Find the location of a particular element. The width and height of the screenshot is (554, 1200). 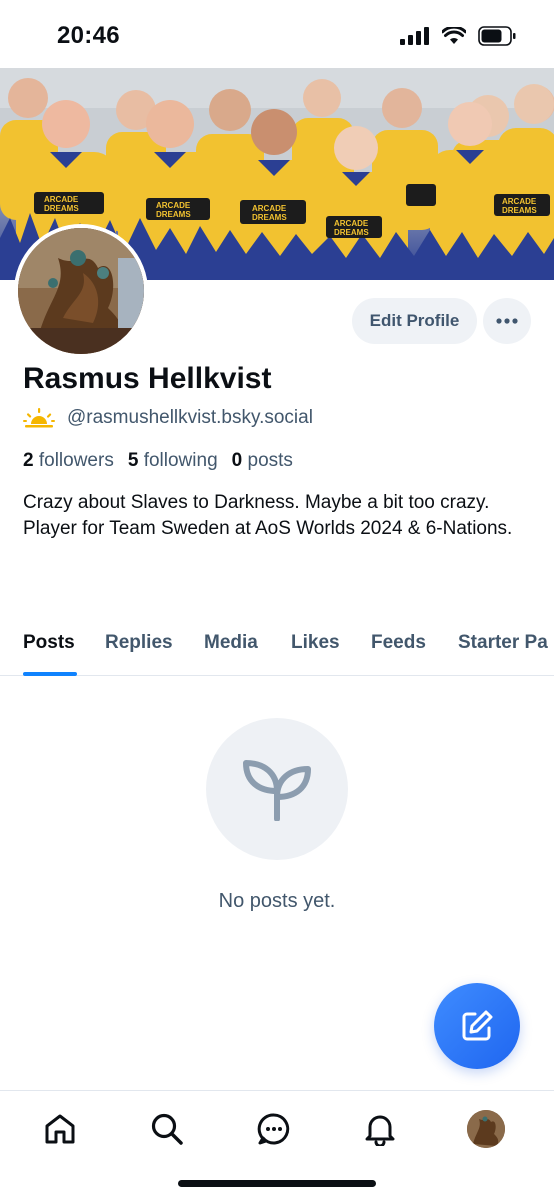

nav-notifications is located at coordinates (380, 1129).